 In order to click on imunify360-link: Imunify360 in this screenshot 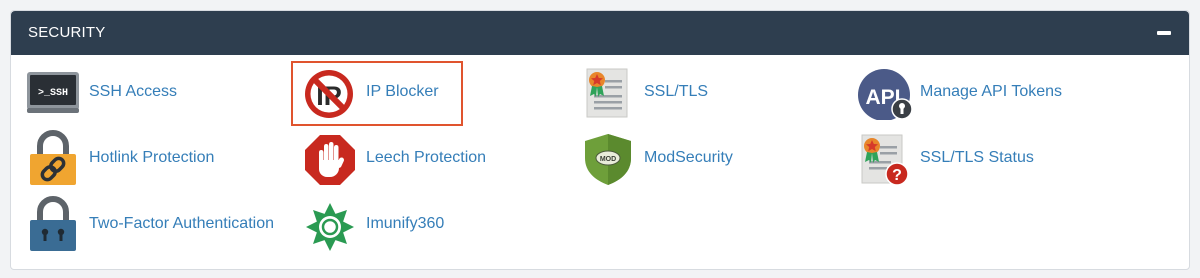, I will do `click(393, 224)`.